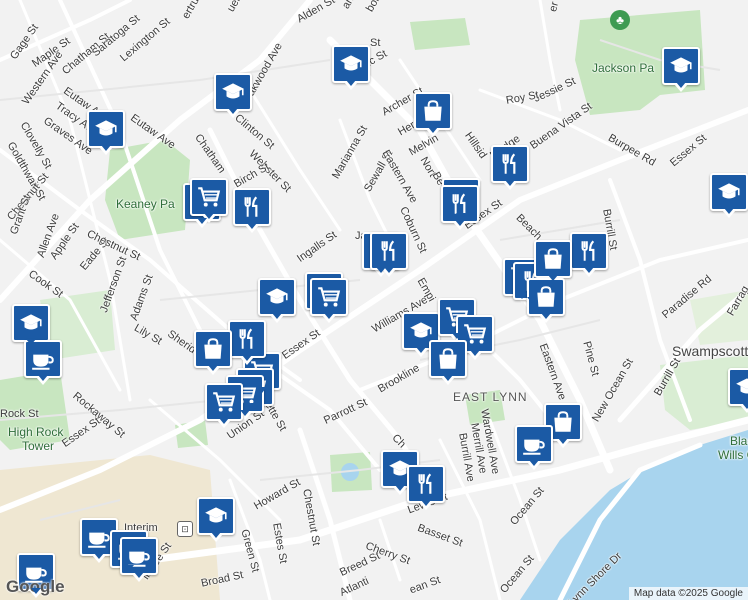 This screenshot has height=600, width=748. What do you see at coordinates (38, 446) in the screenshot?
I see `place-label-tower: Tower` at bounding box center [38, 446].